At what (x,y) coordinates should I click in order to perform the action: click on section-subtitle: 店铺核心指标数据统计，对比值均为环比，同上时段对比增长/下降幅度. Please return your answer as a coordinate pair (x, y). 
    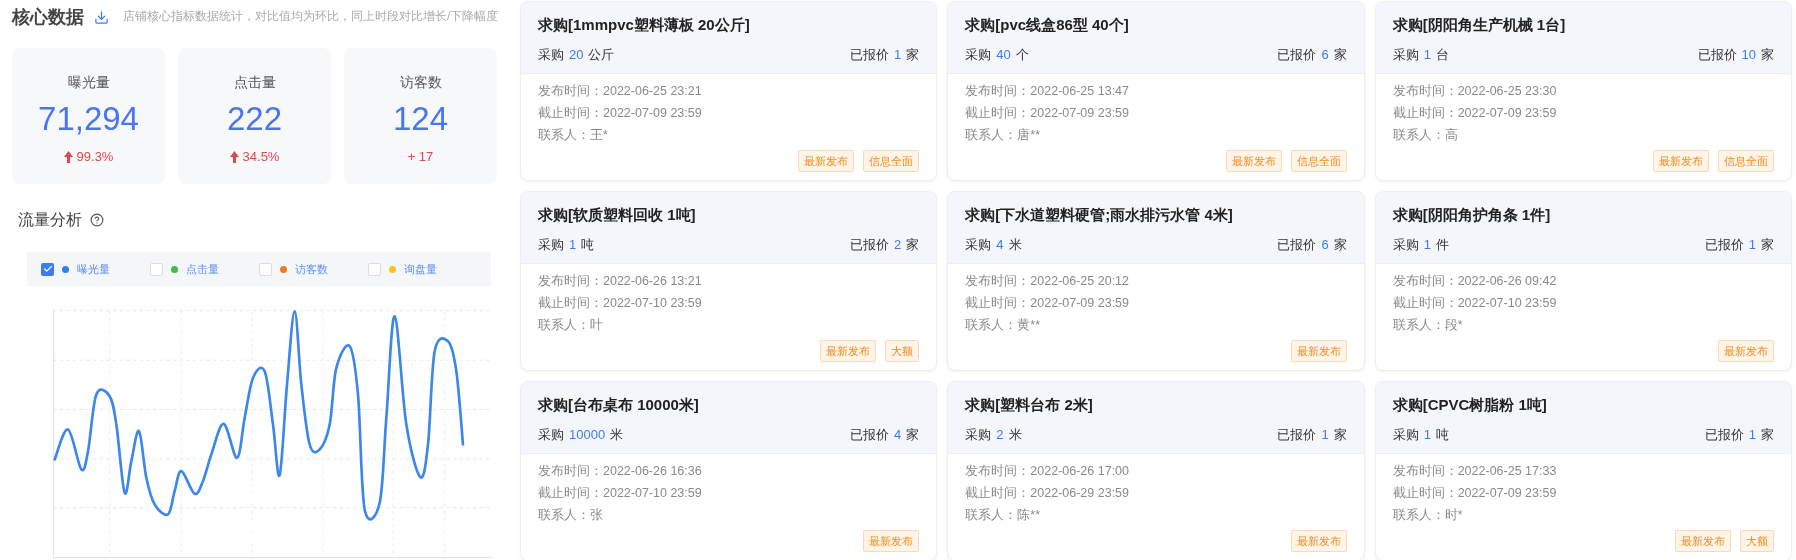
    Looking at the image, I should click on (311, 17).